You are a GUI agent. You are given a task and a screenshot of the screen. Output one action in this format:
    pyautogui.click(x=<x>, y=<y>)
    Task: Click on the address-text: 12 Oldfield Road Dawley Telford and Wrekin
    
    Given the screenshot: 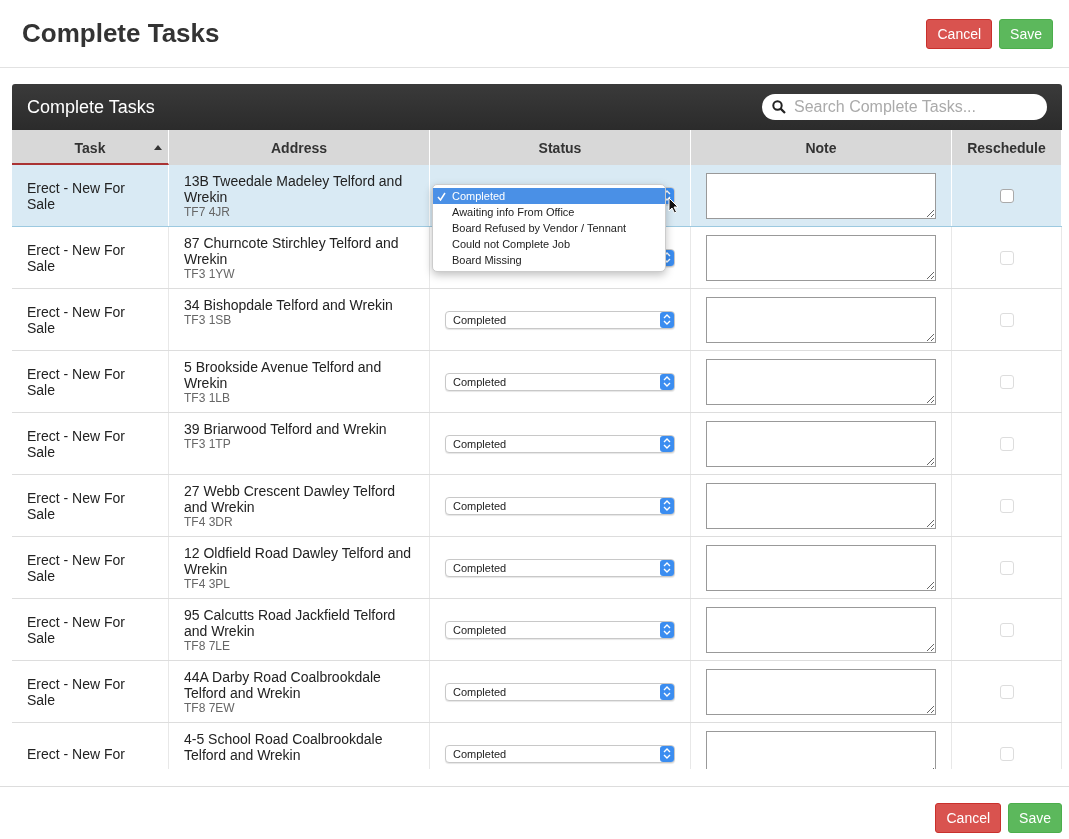 What is the action you would take?
    pyautogui.click(x=298, y=561)
    